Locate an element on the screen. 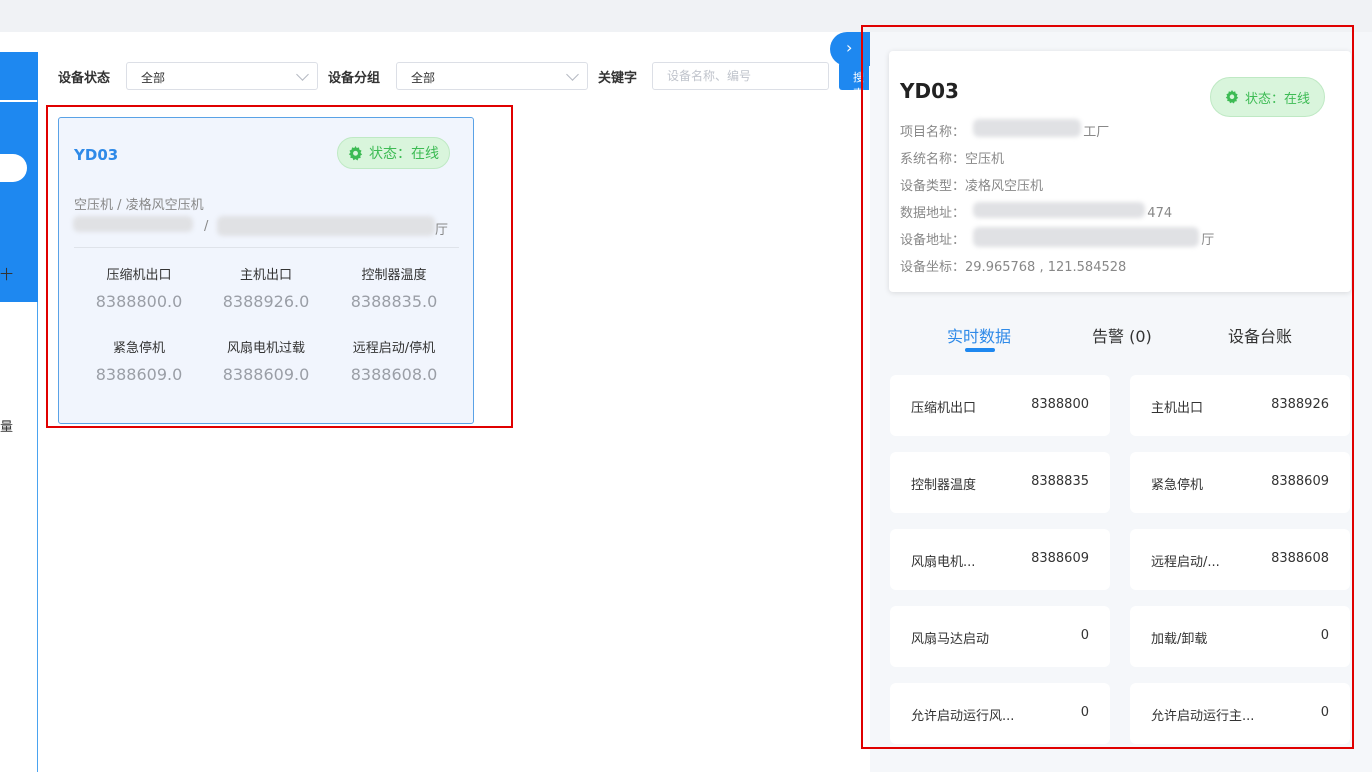  data-item: 允许启动运行风... 0 is located at coordinates (1000, 713).